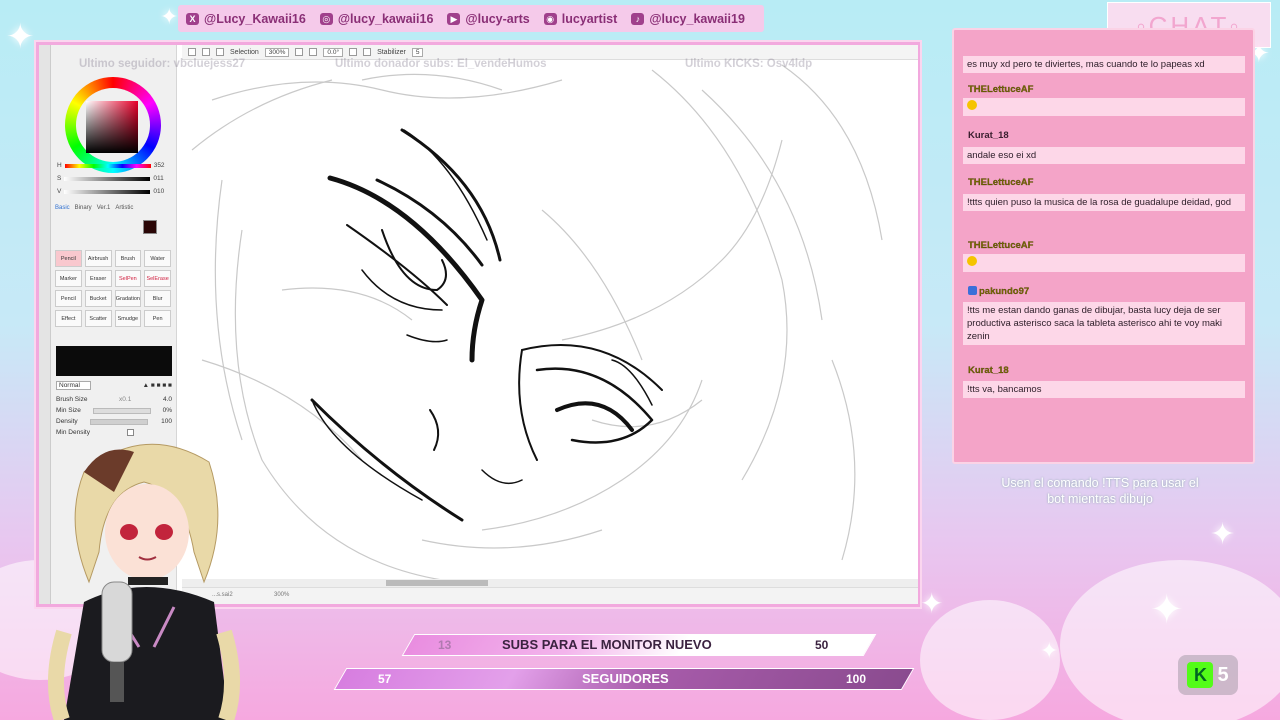  Describe the element at coordinates (150, 227) in the screenshot. I see `current-color-swatch` at that location.